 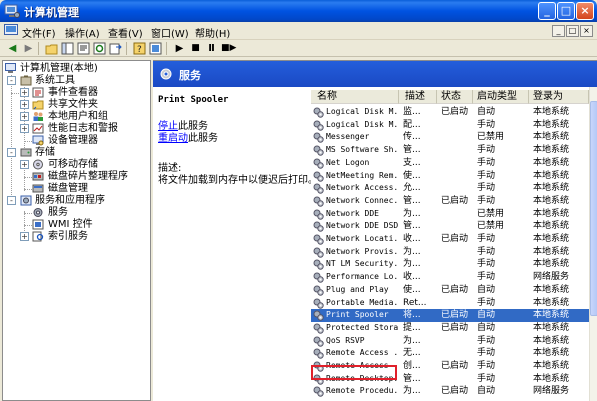 I want to click on computer-icon, so click(x=10, y=68).